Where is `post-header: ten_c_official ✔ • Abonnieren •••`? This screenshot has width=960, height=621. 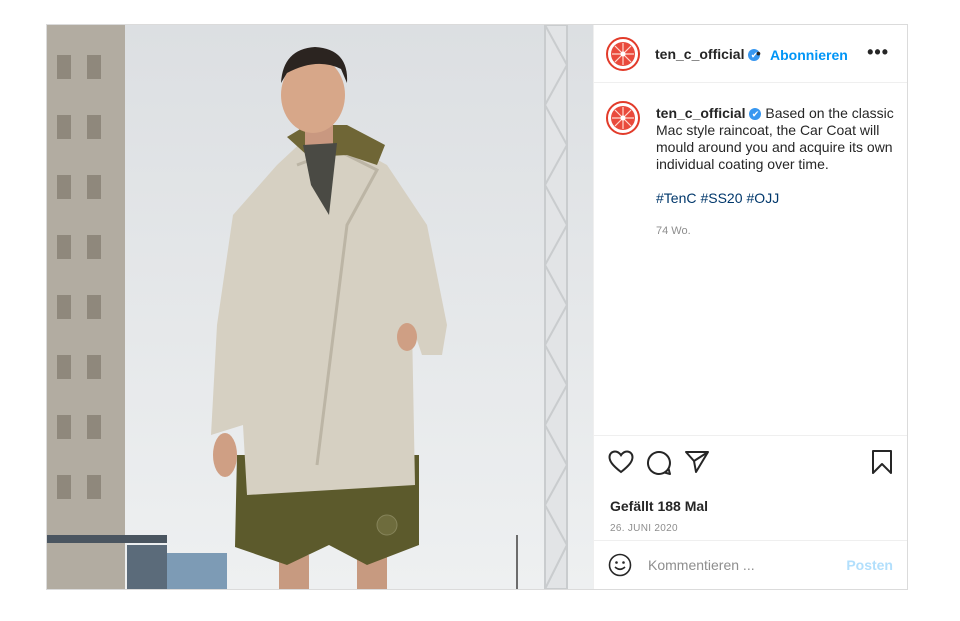 post-header: ten_c_official ✔ • Abonnieren ••• is located at coordinates (750, 54).